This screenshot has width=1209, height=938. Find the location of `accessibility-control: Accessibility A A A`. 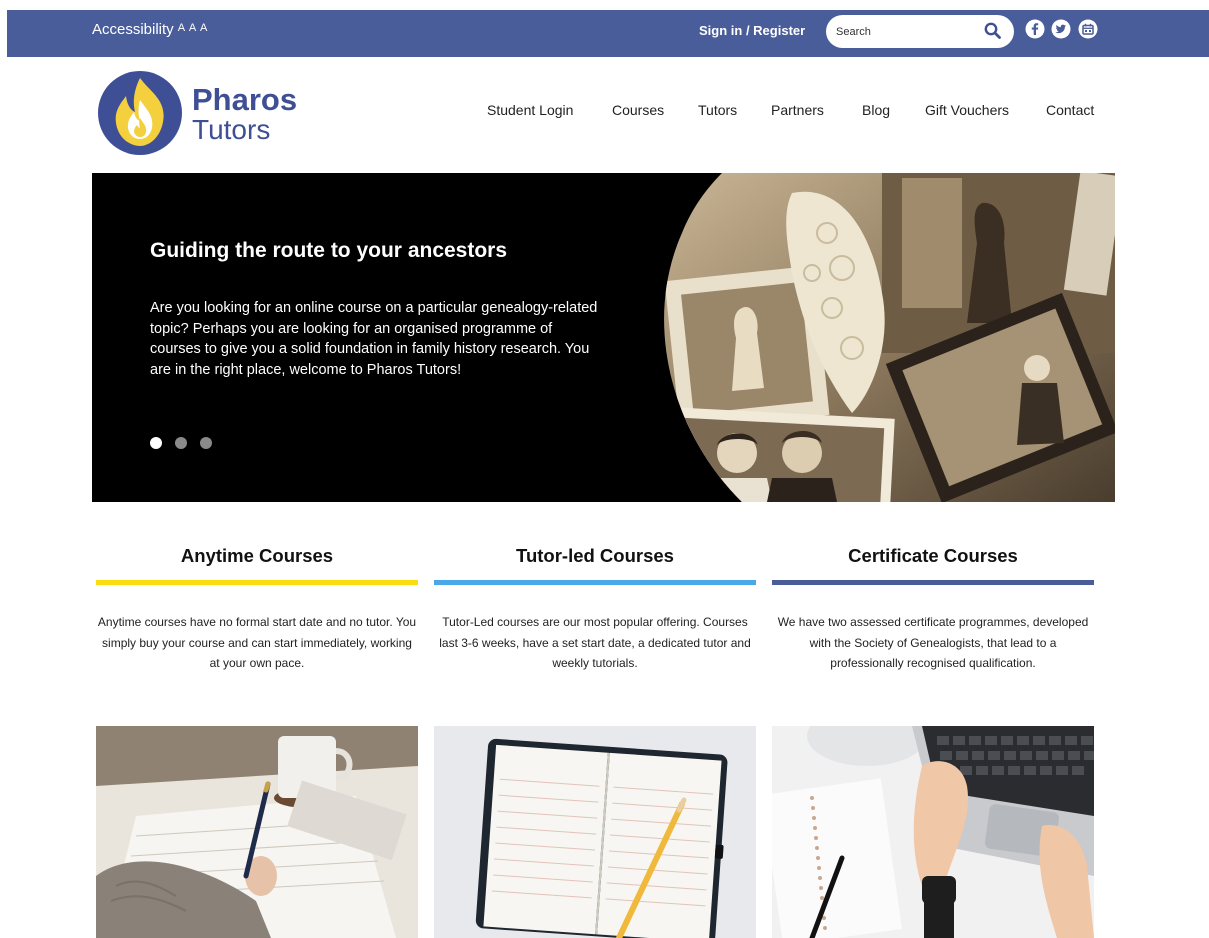

accessibility-control: Accessibility A A A is located at coordinates (150, 29).